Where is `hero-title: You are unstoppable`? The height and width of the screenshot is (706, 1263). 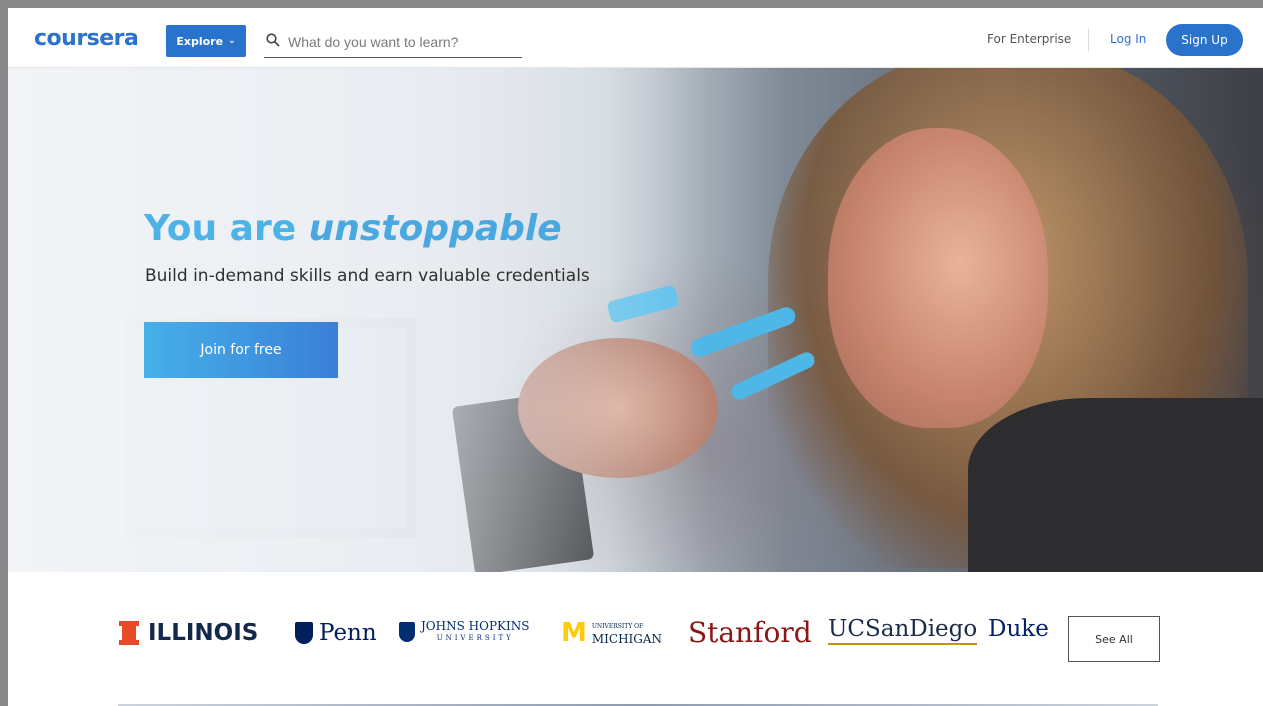
hero-title: You are unstoppable is located at coordinates (353, 228).